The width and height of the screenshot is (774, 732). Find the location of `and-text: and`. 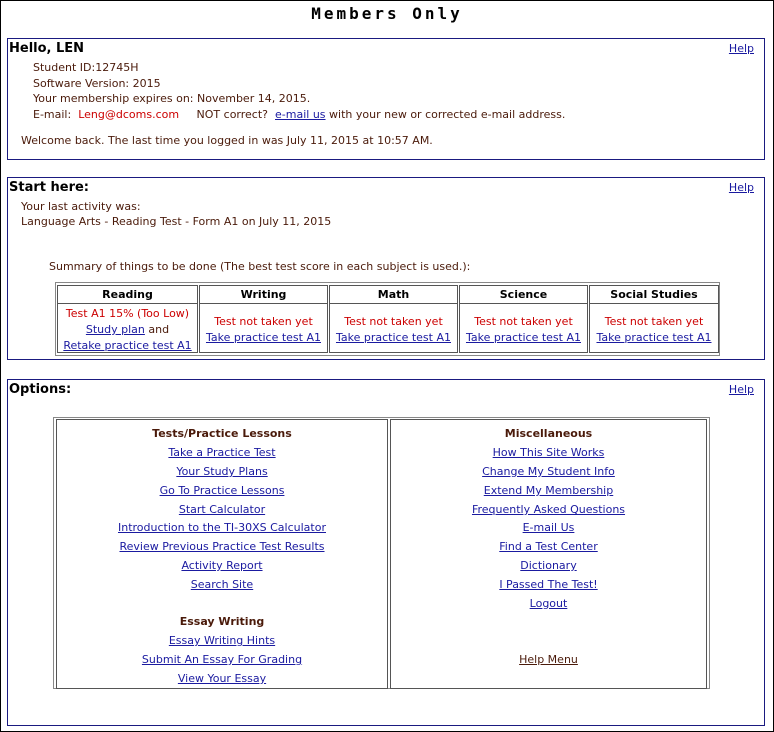

and-text: and is located at coordinates (159, 329).